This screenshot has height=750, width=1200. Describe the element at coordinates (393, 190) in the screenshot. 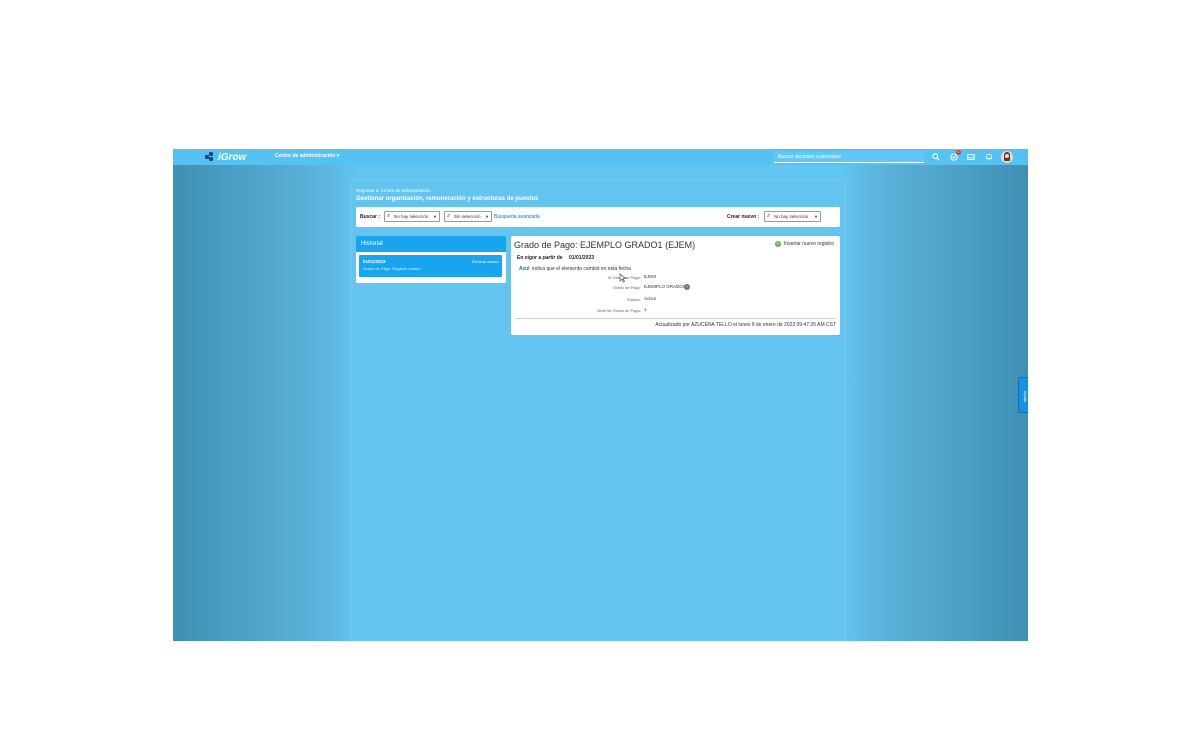

I see `breadcrumb: Regresar a: Centro de administración` at that location.